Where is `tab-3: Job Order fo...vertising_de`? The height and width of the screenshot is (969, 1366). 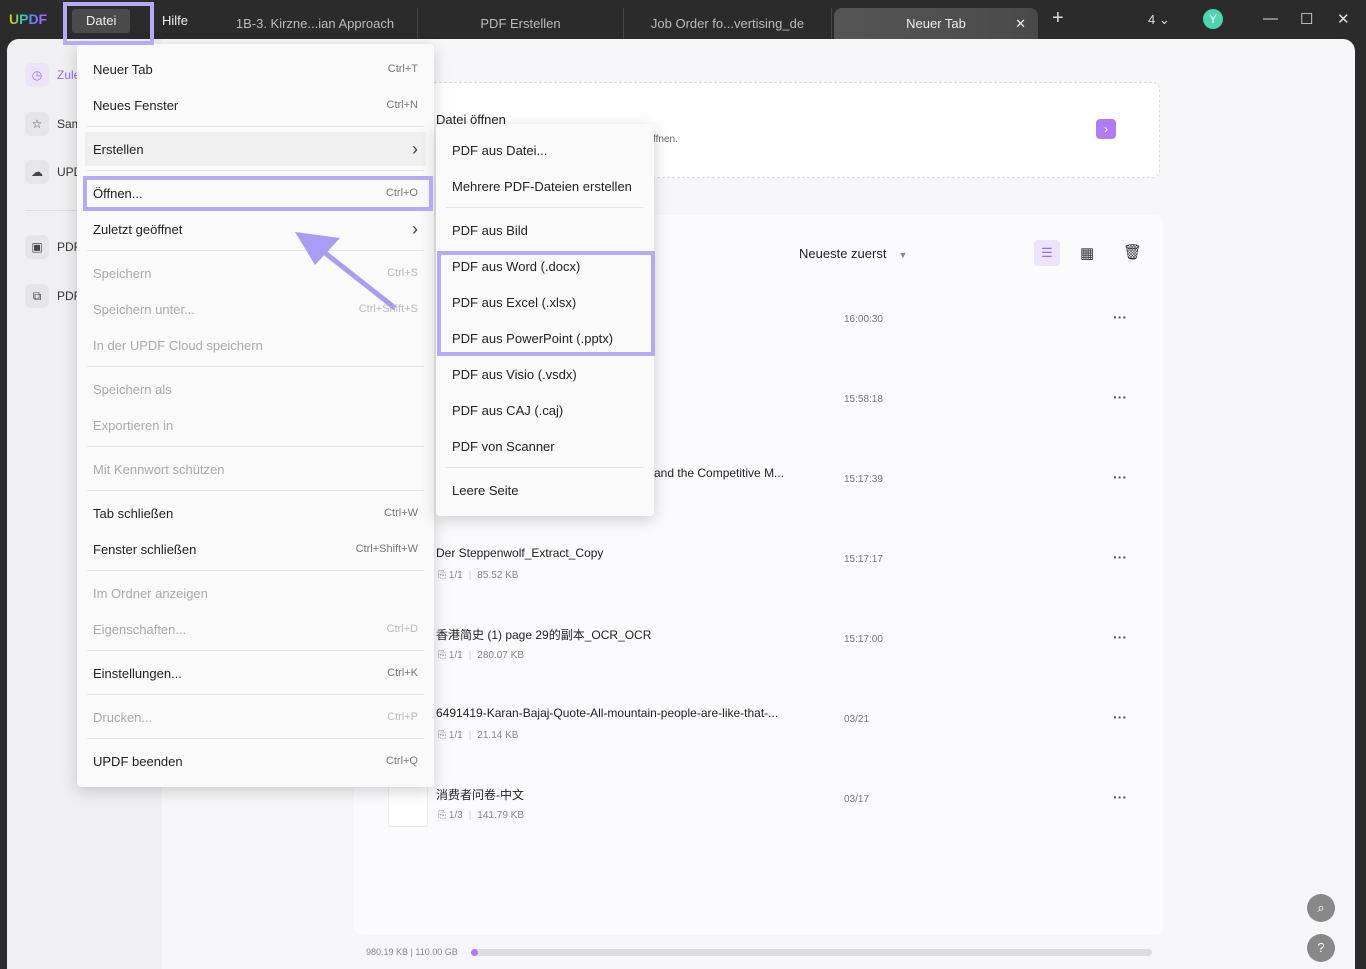
tab-3: Job Order fo...vertising_de is located at coordinates (728, 23).